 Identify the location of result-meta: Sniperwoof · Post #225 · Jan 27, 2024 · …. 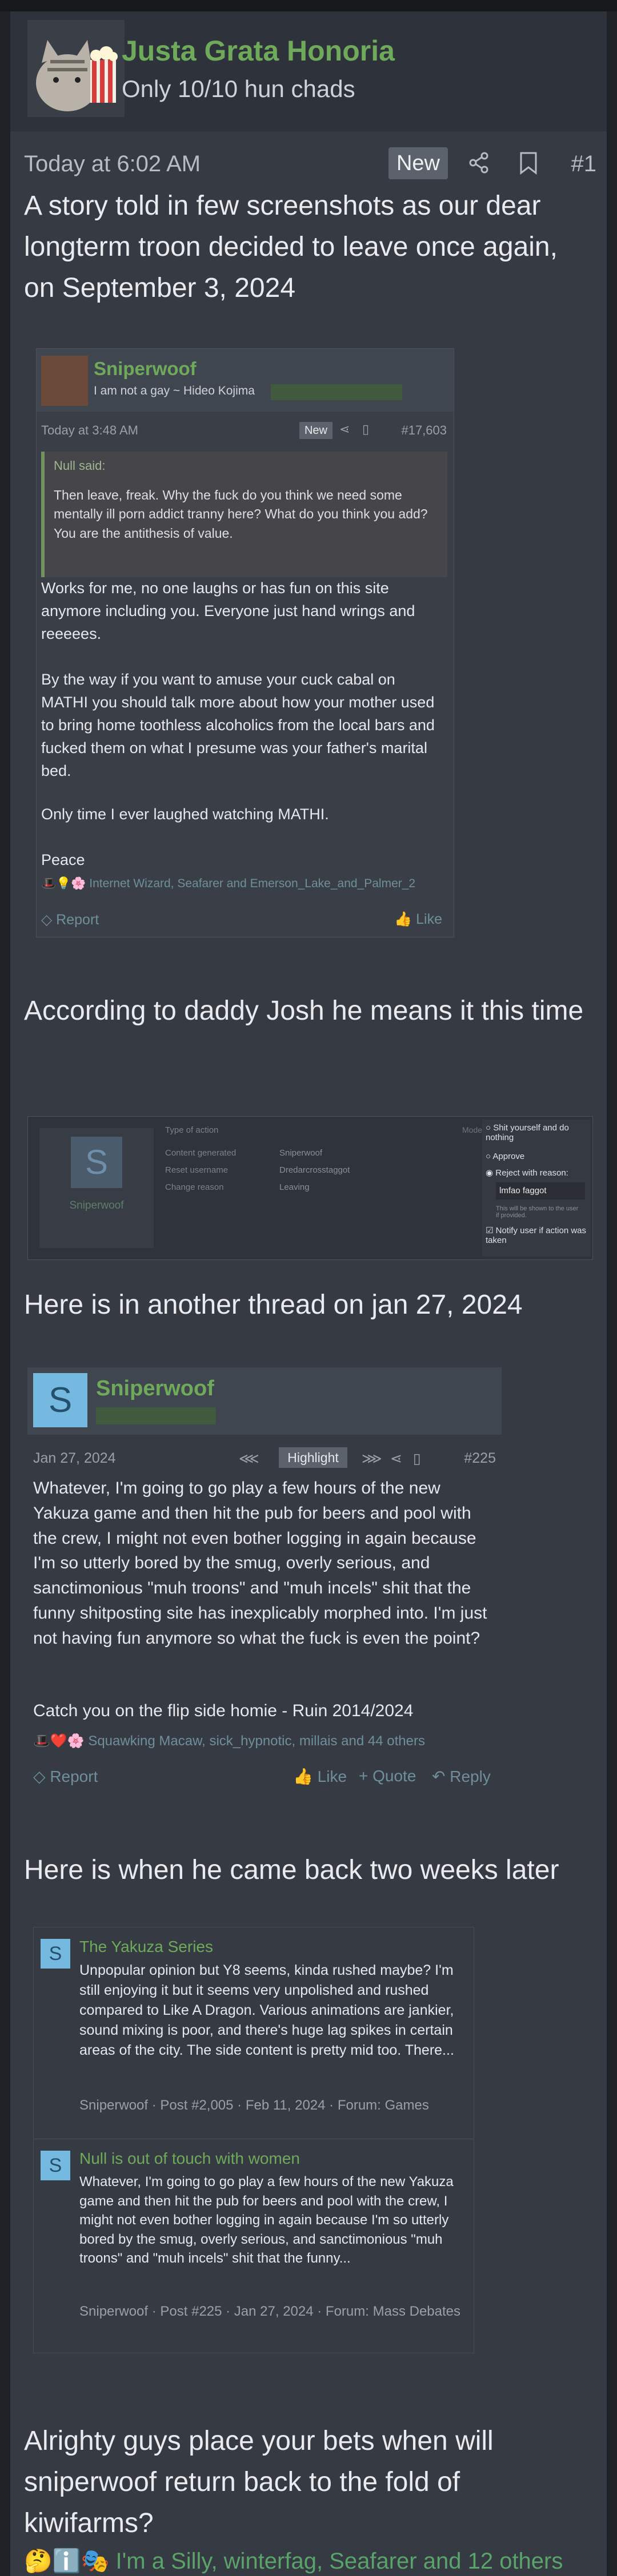
(269, 2311).